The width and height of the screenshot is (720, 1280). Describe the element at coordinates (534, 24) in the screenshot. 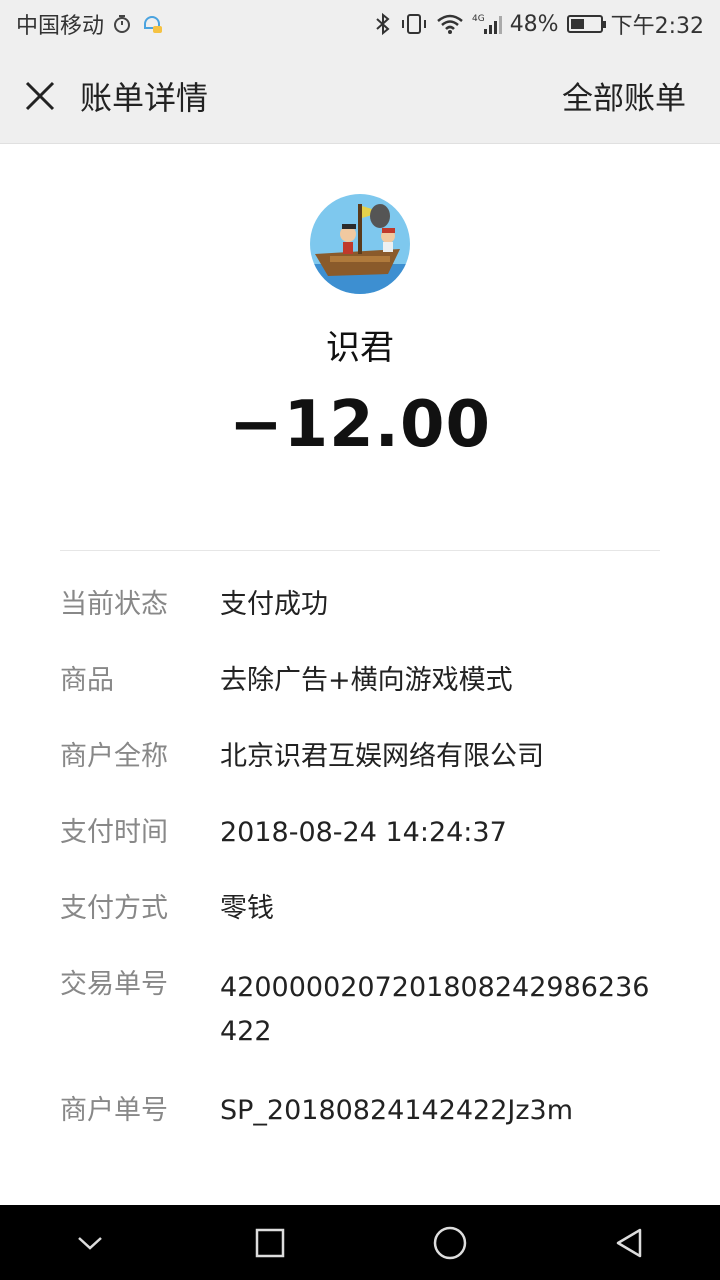

I see `battery-percent: 48%` at that location.